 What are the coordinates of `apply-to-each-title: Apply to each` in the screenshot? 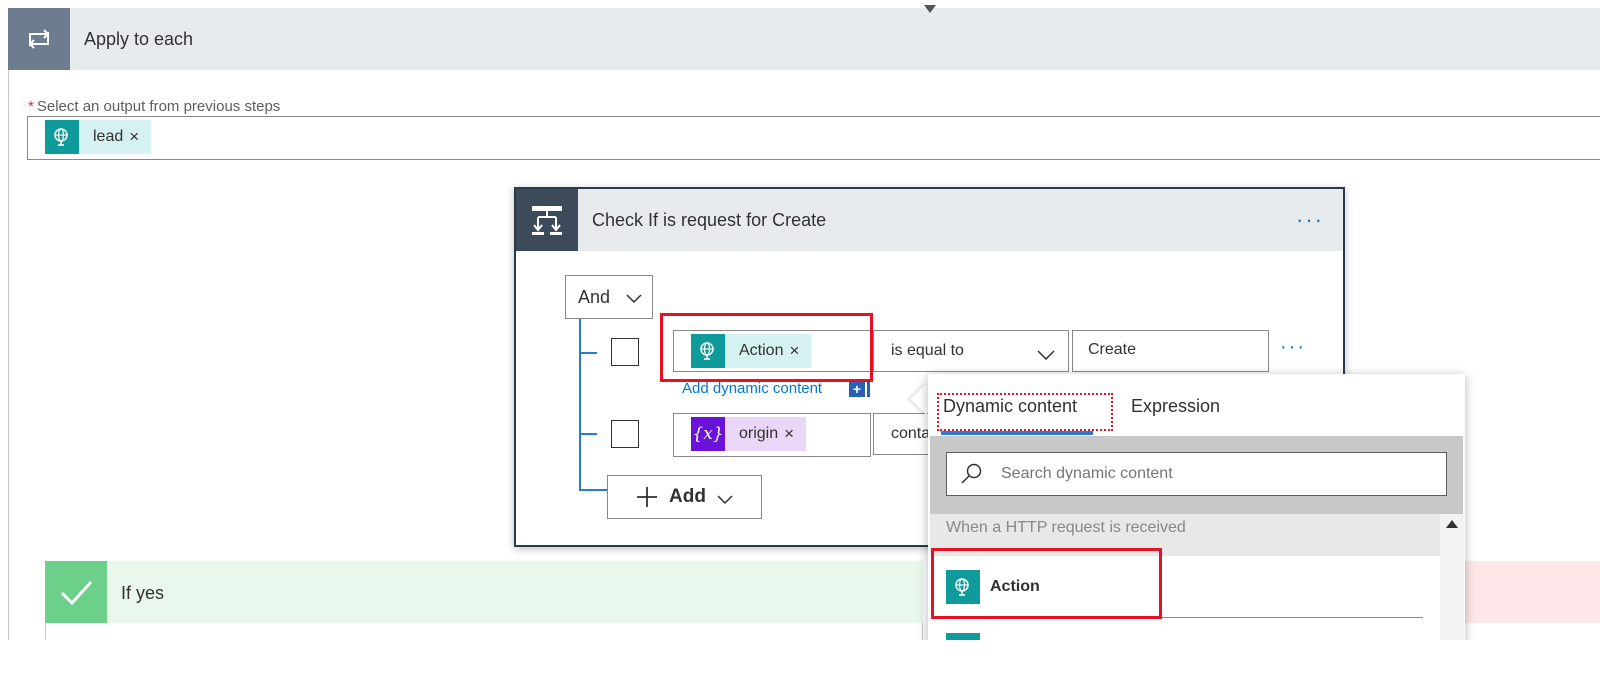 It's located at (139, 39).